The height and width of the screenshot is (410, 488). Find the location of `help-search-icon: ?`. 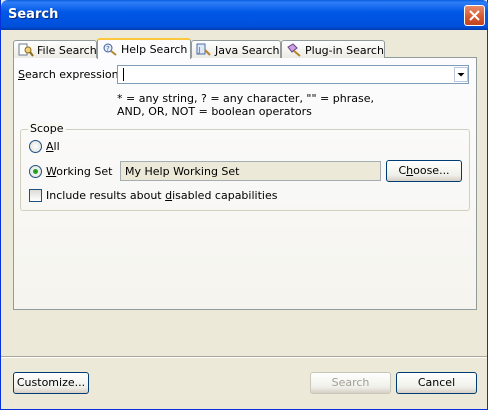

help-search-icon: ? is located at coordinates (110, 49).